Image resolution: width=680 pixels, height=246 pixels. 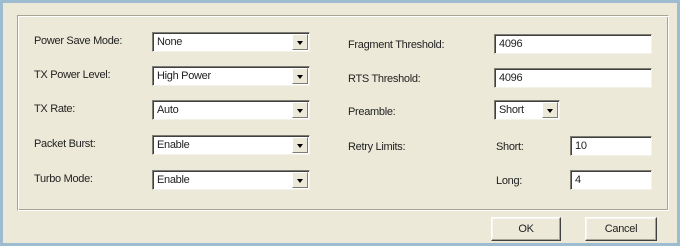 I want to click on tx-rate-label: TX Rate:, so click(x=55, y=109).